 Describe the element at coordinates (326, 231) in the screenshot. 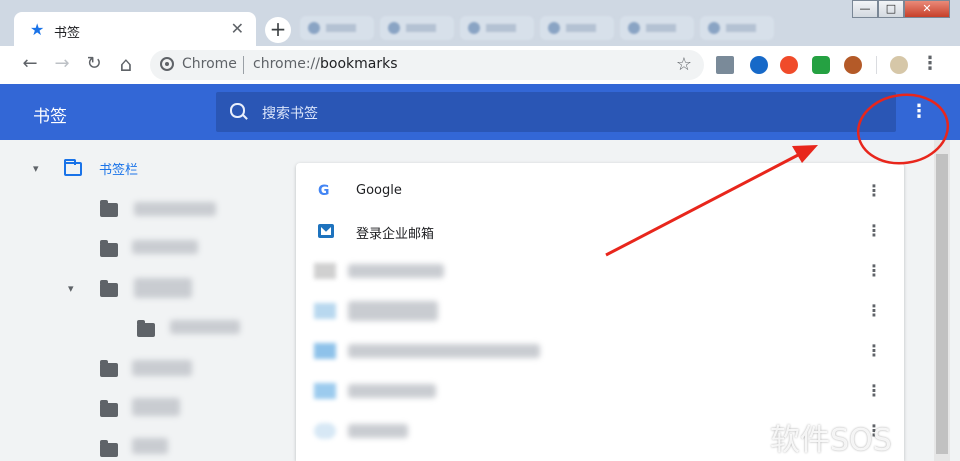

I see `mail-icon` at that location.